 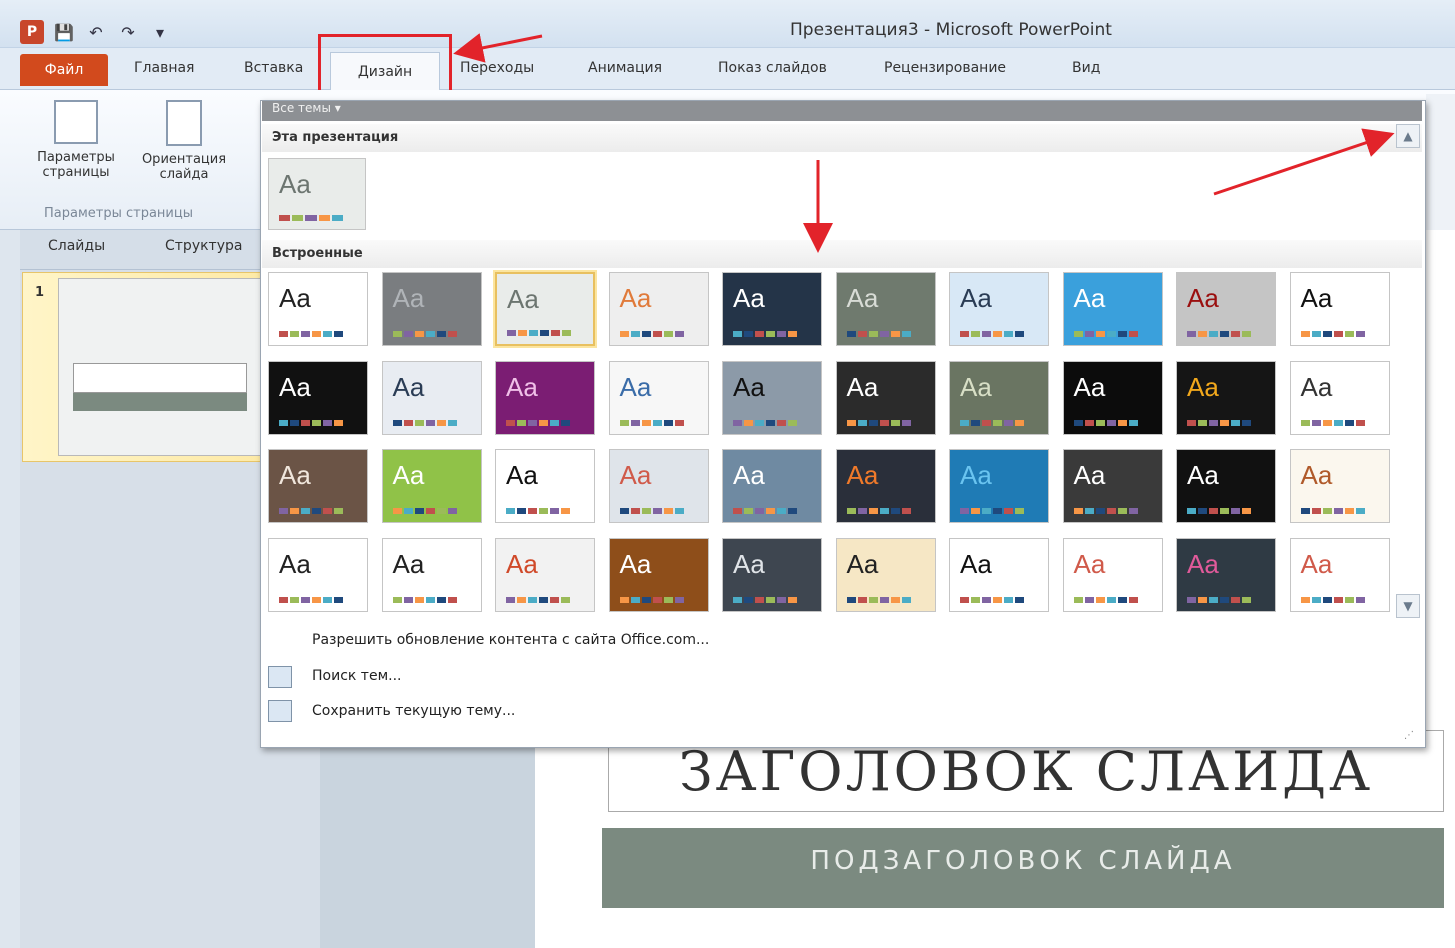 I want to click on save-theme-icon, so click(x=280, y=711).